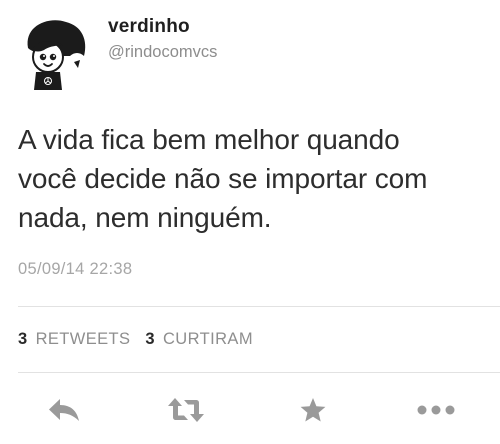  Describe the element at coordinates (140, 339) in the screenshot. I see `tweet-stats: 3 RETWEETS 3 CURTIRAM` at that location.